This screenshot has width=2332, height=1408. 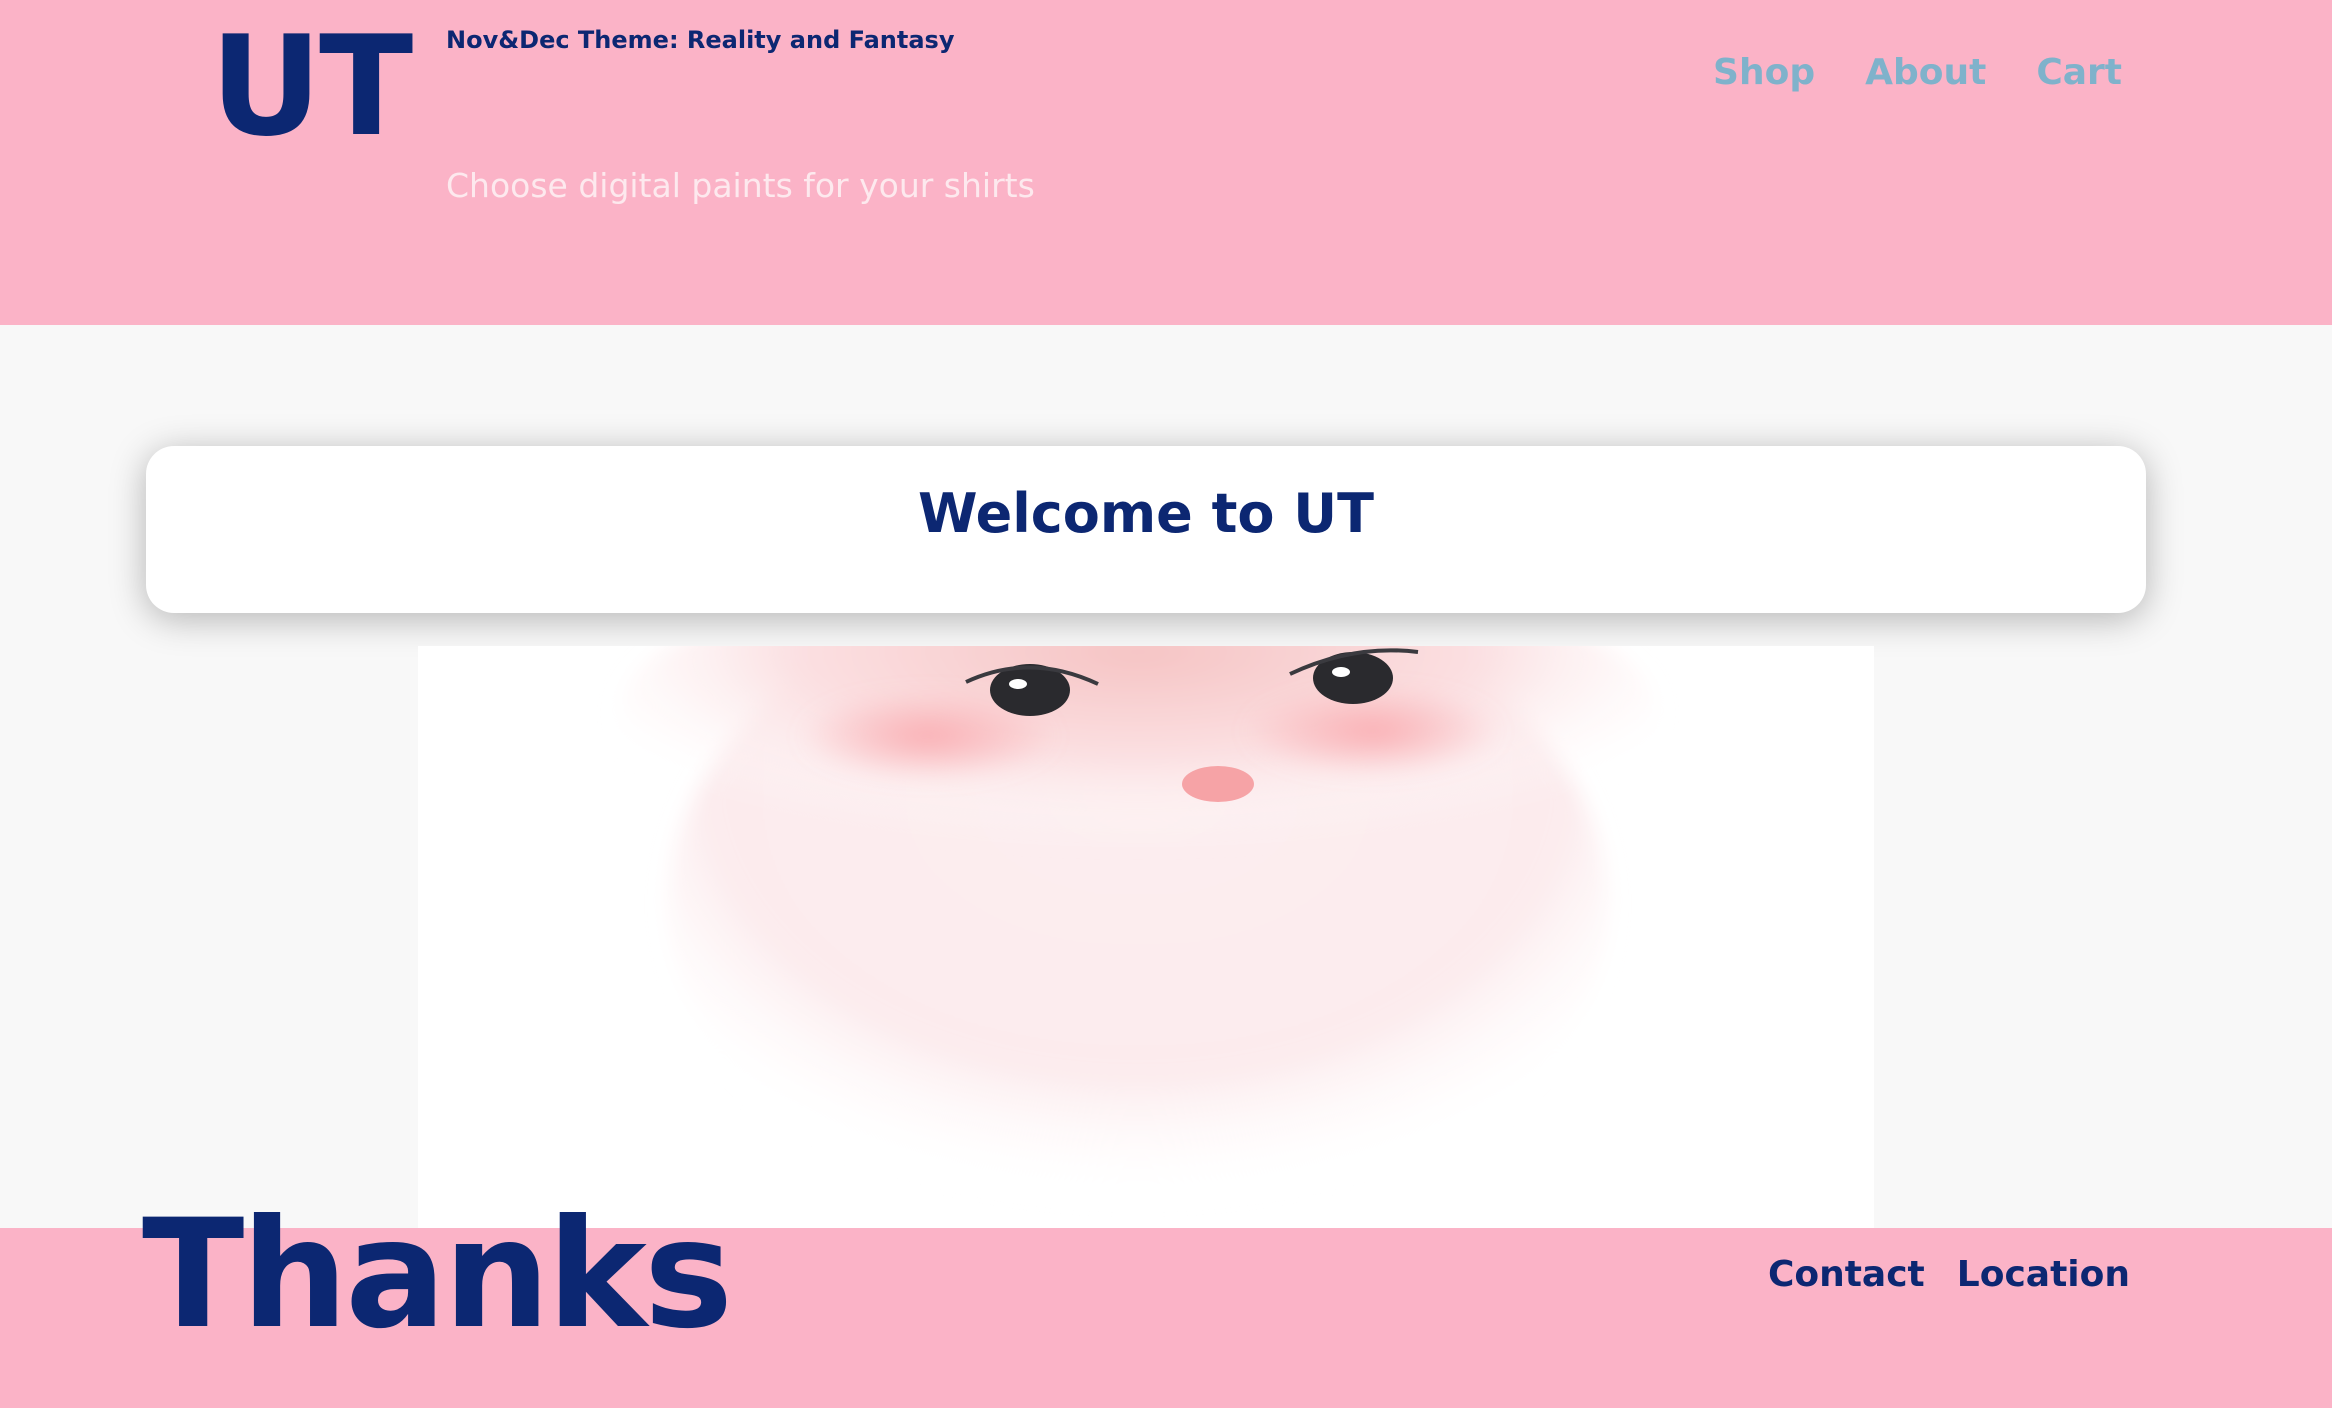 I want to click on main-nav: Shop About Cart, so click(x=1917, y=72).